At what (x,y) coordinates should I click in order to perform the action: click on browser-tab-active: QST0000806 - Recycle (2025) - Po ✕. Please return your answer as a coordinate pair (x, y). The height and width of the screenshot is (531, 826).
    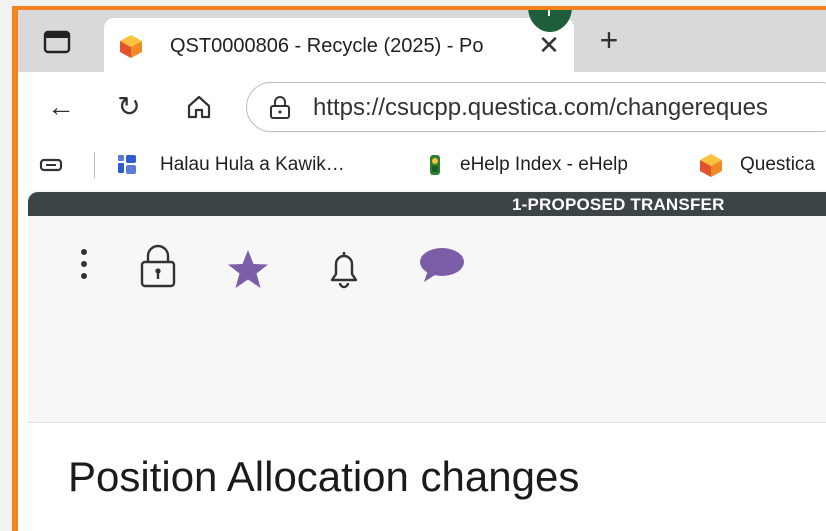
    Looking at the image, I should click on (339, 45).